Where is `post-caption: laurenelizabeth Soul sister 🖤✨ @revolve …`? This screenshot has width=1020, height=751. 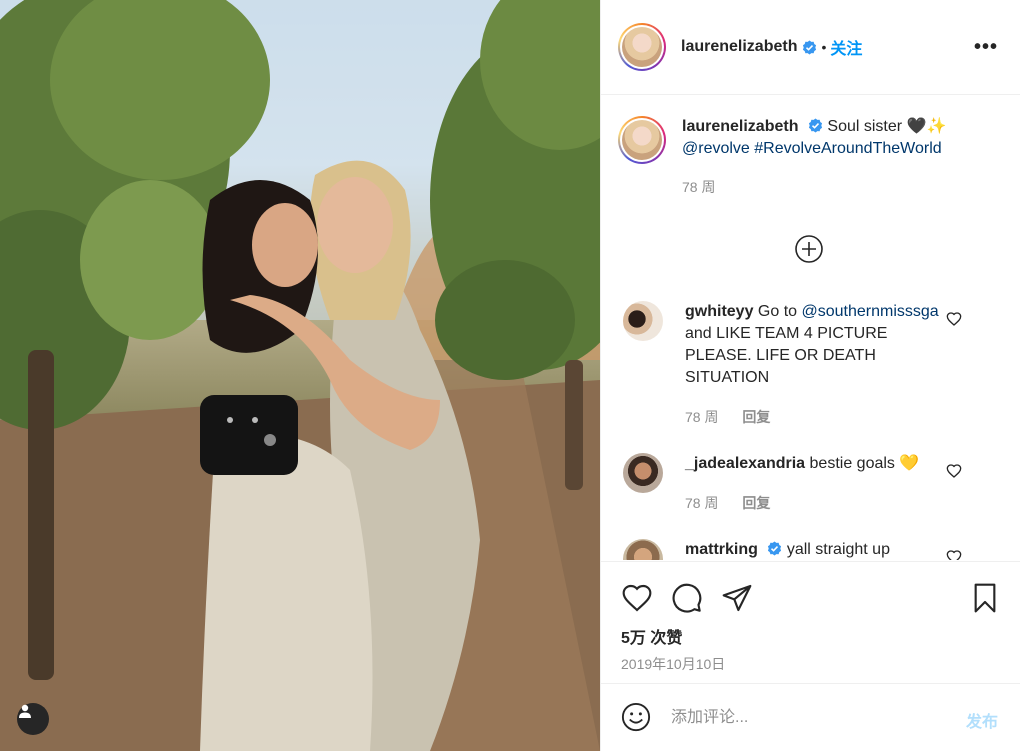 post-caption: laurenelizabeth Soul sister 🖤✨ @revolve … is located at coordinates (810, 157).